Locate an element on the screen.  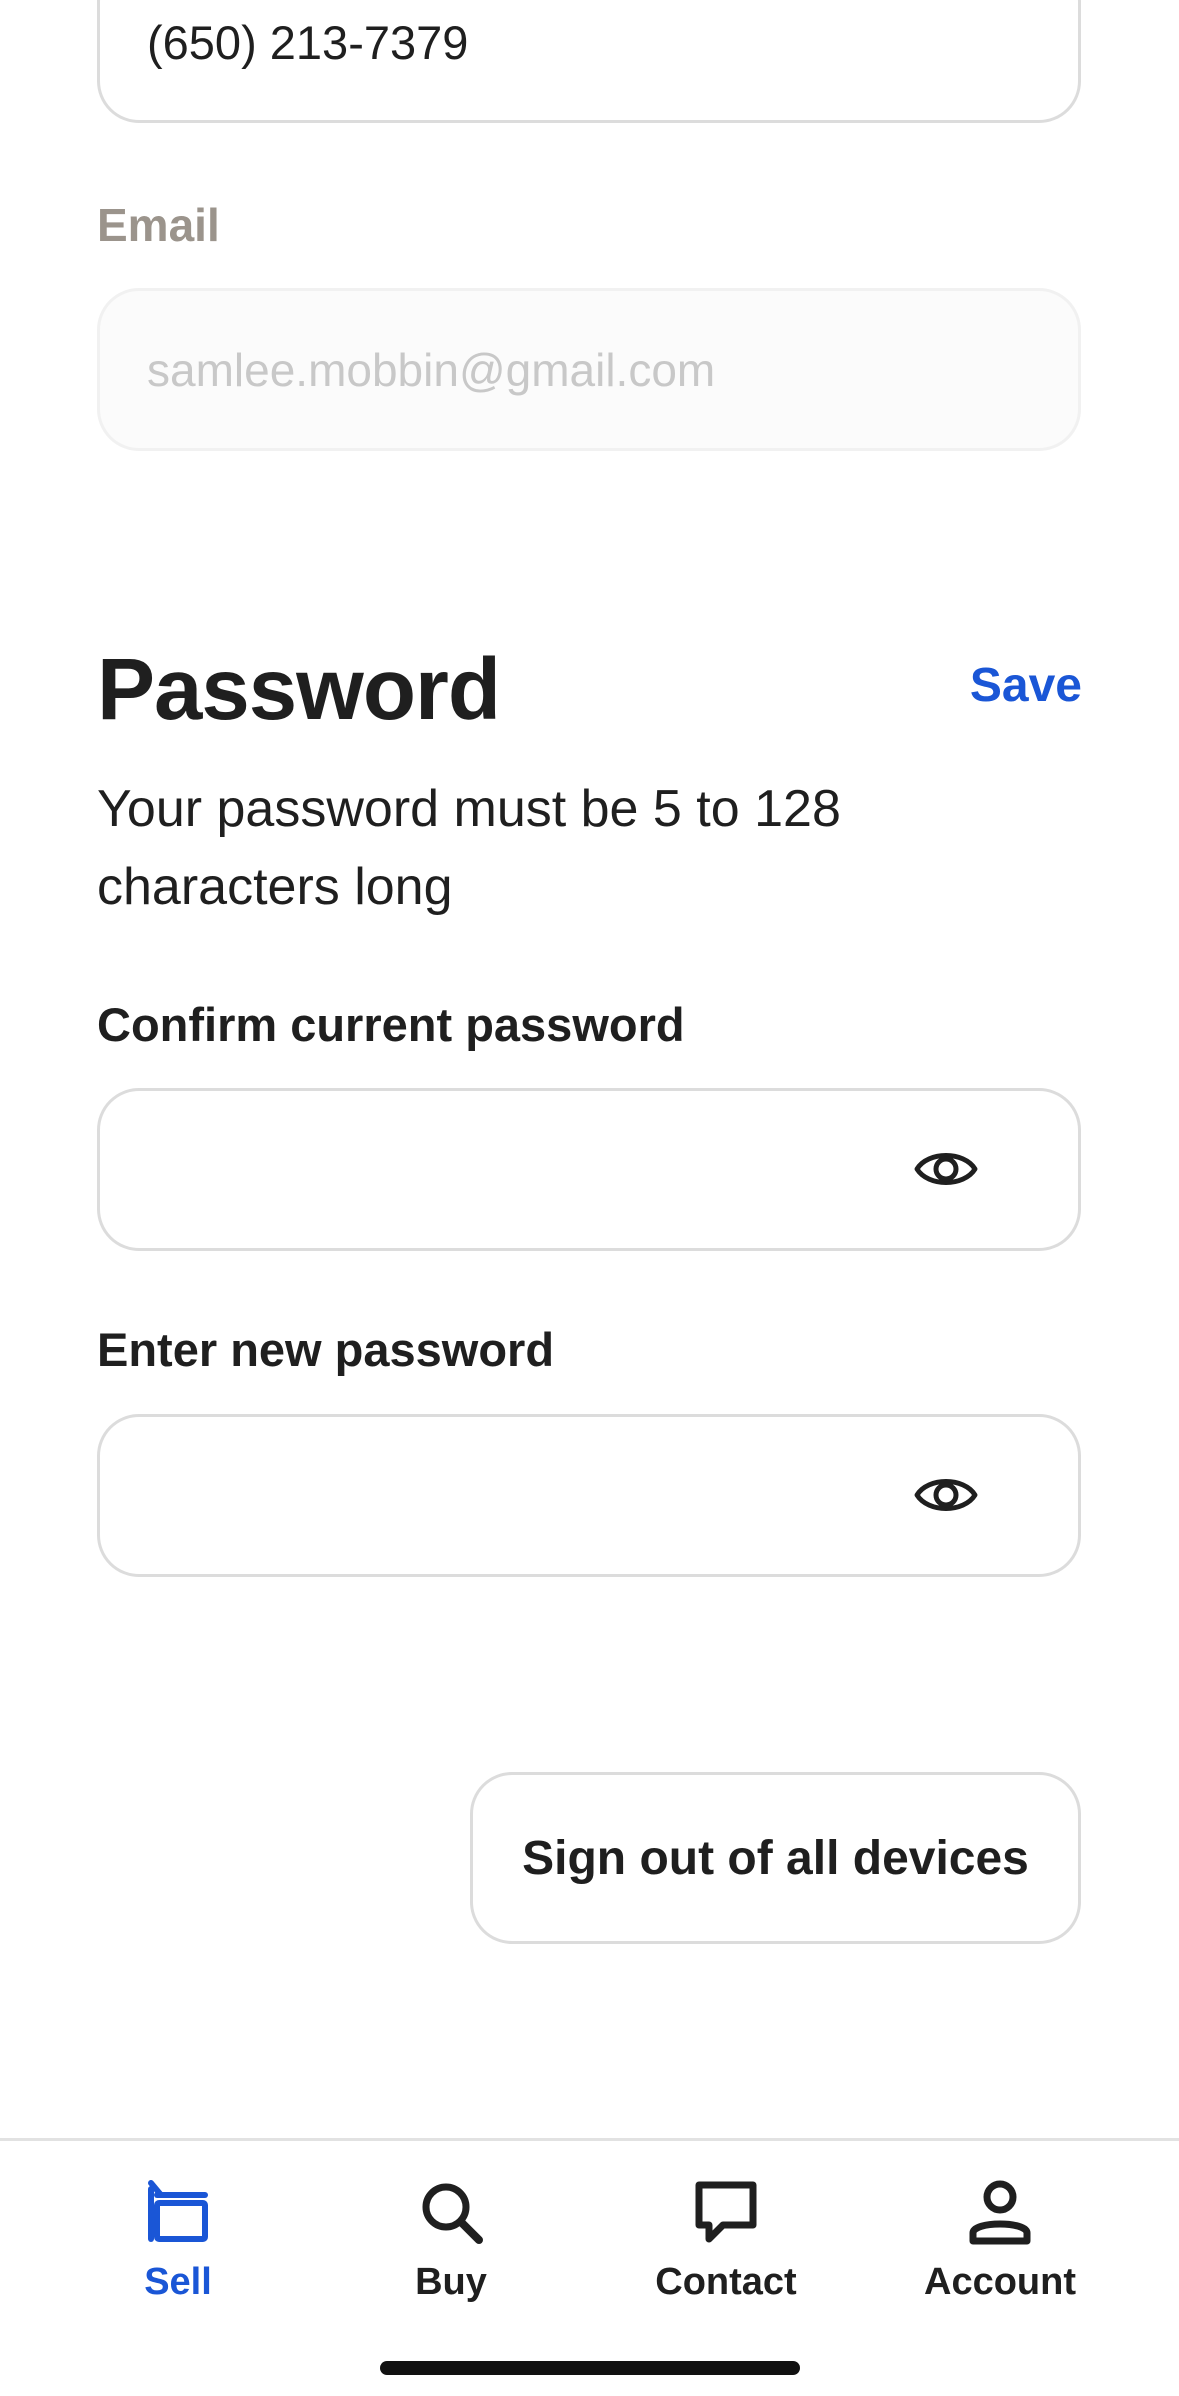
search-icon is located at coordinates (452, 2213).